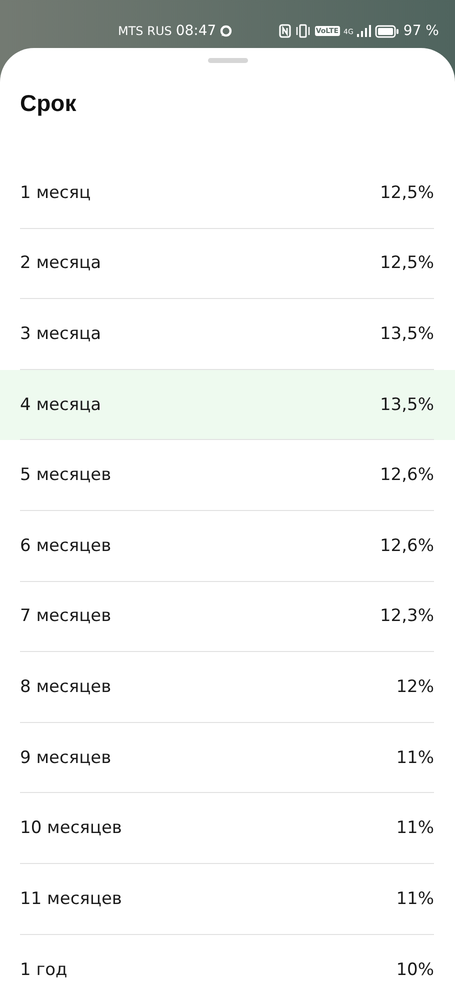 The image size is (455, 1000). What do you see at coordinates (196, 31) in the screenshot?
I see `clock: 08:47` at bounding box center [196, 31].